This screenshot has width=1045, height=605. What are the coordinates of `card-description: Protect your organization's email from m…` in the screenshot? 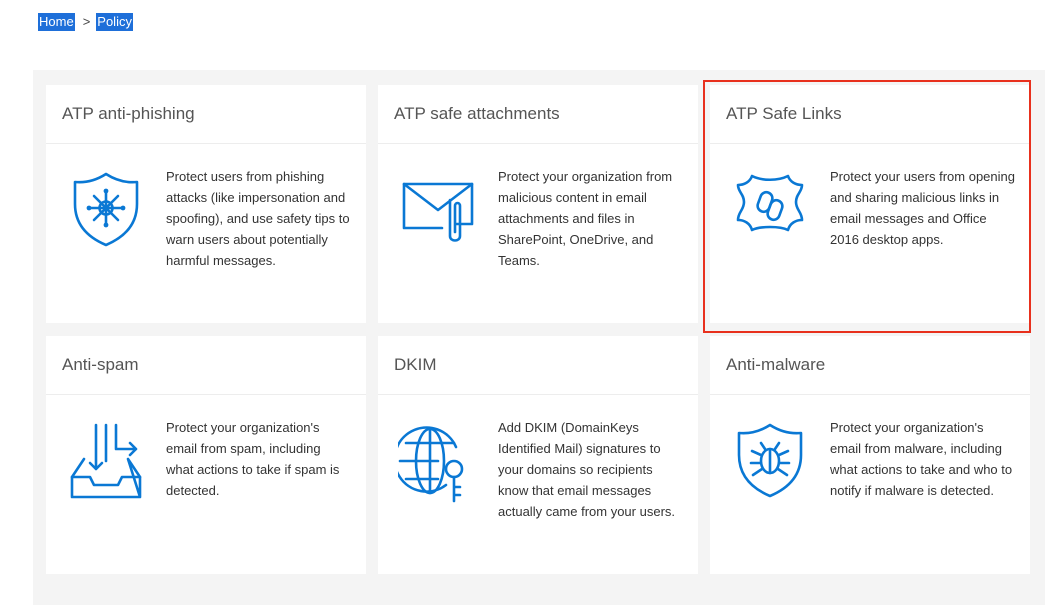 It's located at (921, 459).